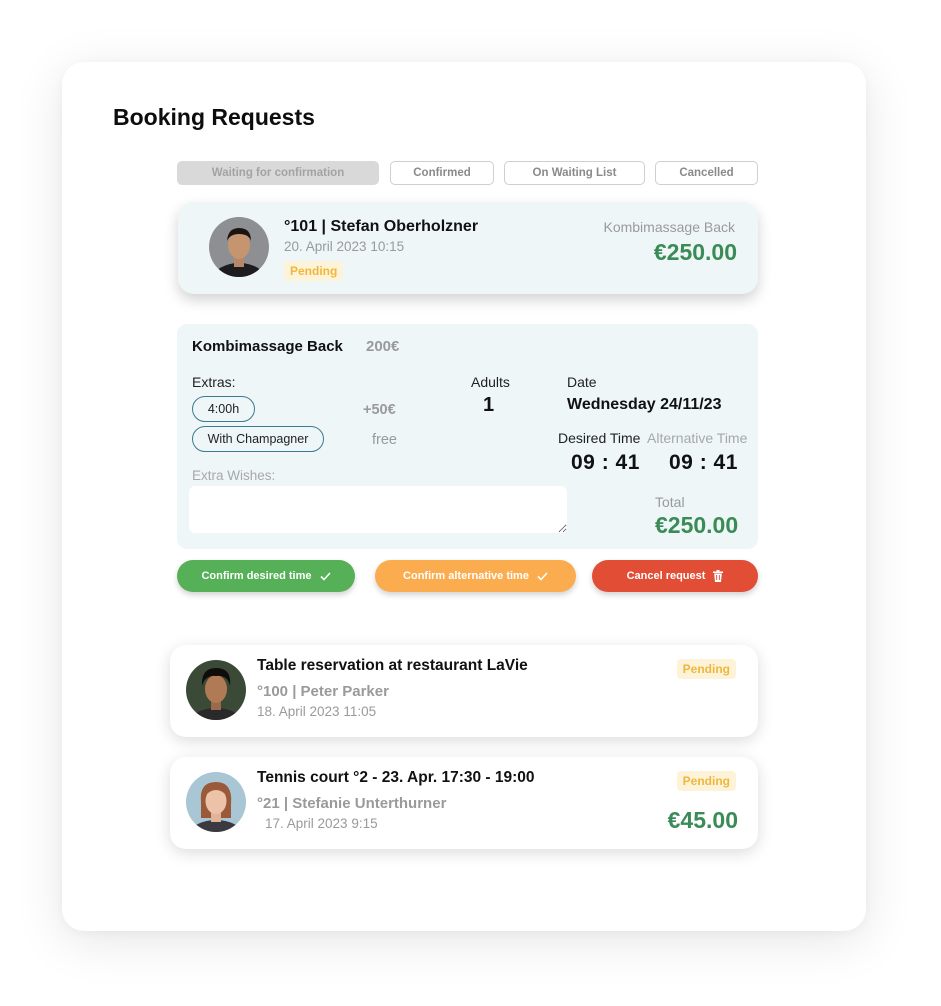 Image resolution: width=941 pixels, height=1006 pixels. Describe the element at coordinates (605, 463) in the screenshot. I see `desired-time: 09 : 41` at that location.